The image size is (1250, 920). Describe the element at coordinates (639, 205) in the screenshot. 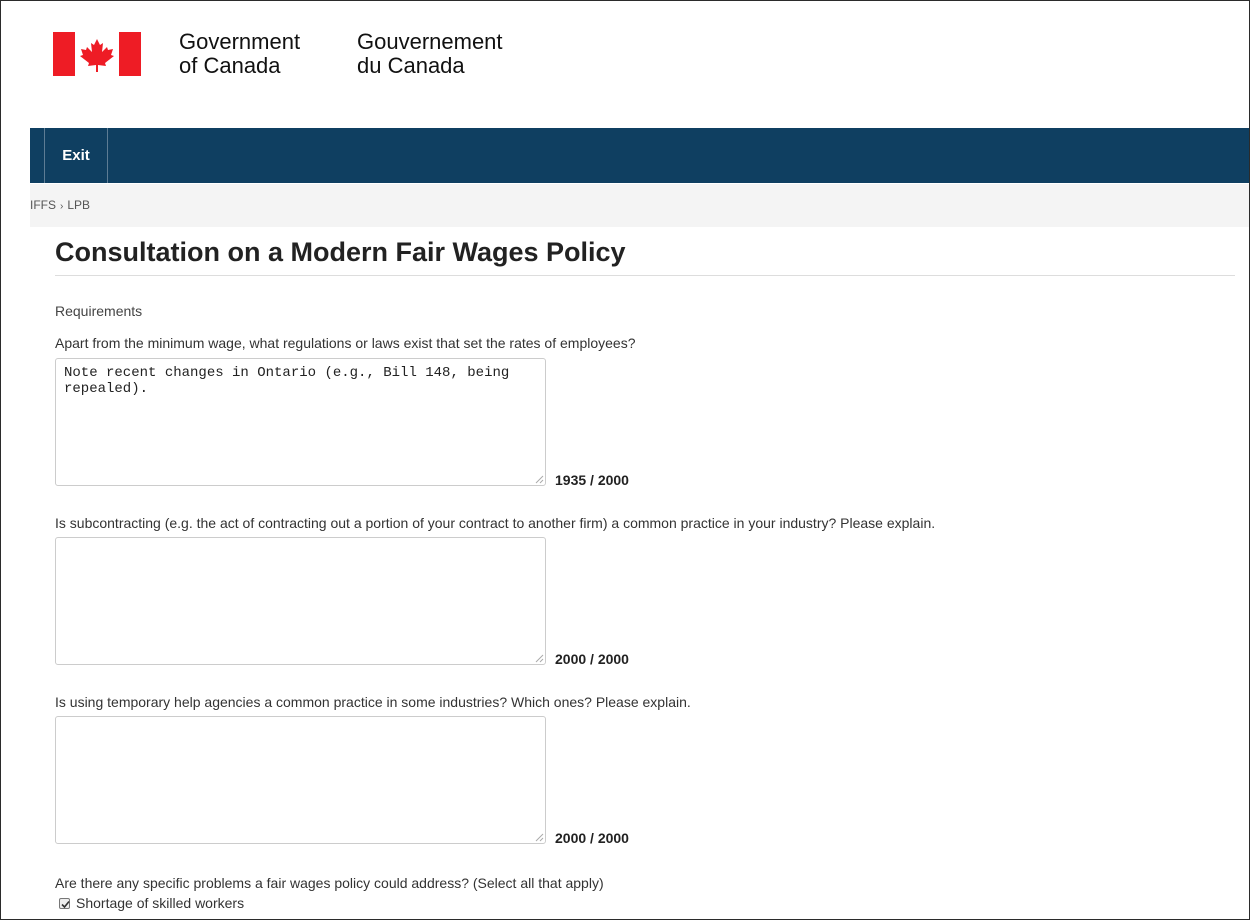

I see `breadcrumb-bar: IFFS › LPB` at that location.